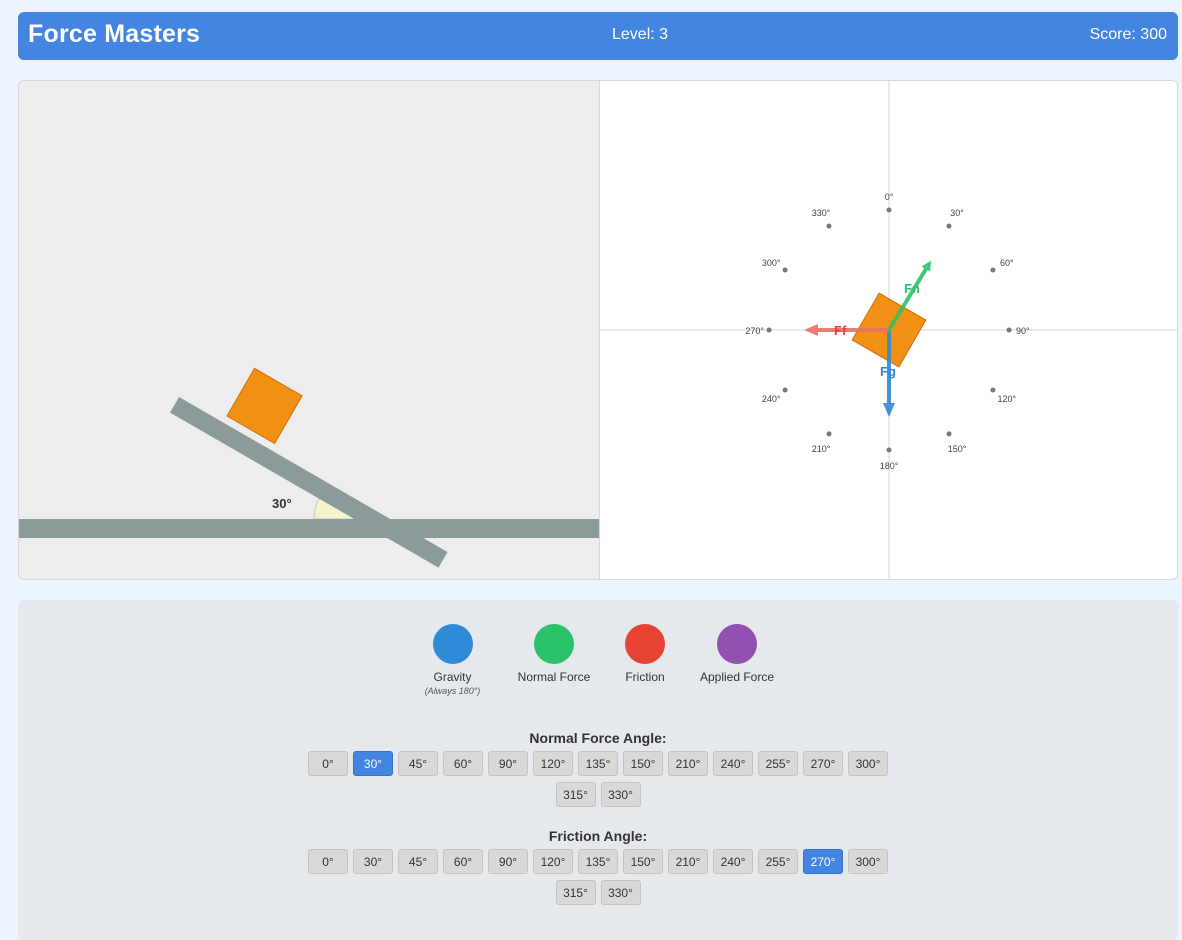 This screenshot has height=940, width=1182. What do you see at coordinates (620, 794) in the screenshot?
I see `normal-force-angle-button-330: 330°` at bounding box center [620, 794].